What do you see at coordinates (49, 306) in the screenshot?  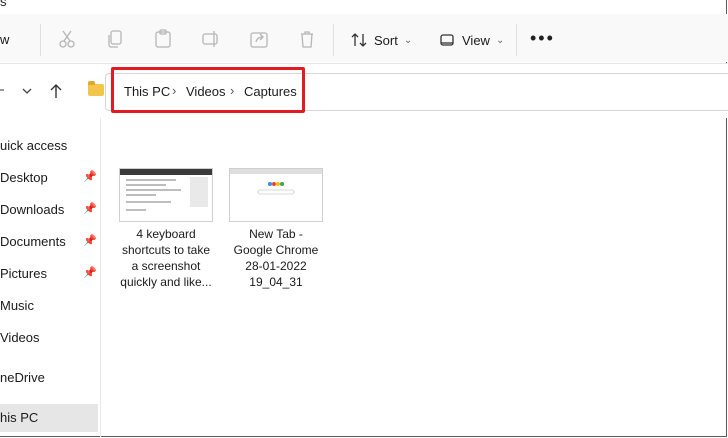 I see `sidebar-item-music: Music` at bounding box center [49, 306].